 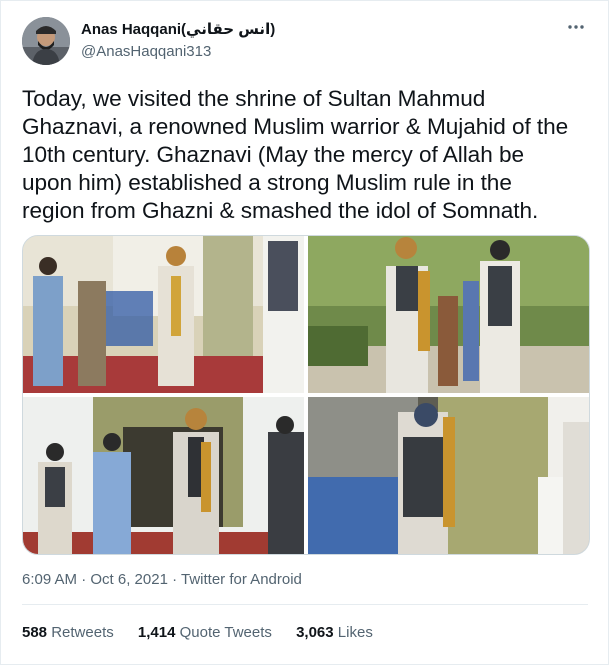 What do you see at coordinates (82, 632) in the screenshot?
I see `retweets-label: Retweets` at bounding box center [82, 632].